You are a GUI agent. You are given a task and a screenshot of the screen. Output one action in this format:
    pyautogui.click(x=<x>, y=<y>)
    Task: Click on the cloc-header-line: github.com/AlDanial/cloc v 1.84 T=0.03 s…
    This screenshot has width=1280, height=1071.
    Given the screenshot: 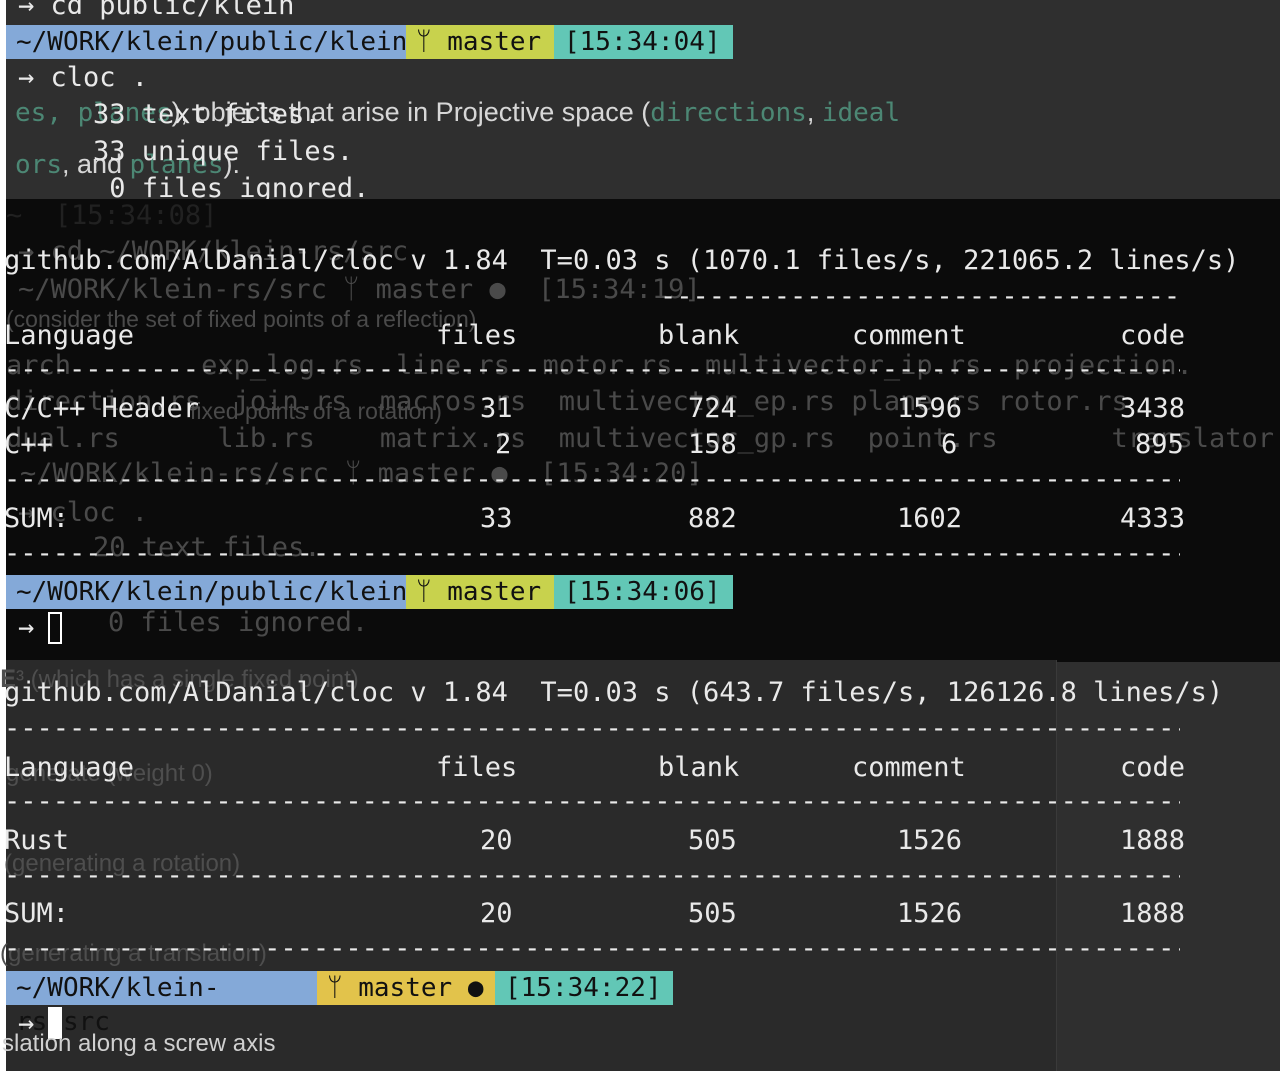 What is the action you would take?
    pyautogui.click(x=622, y=260)
    